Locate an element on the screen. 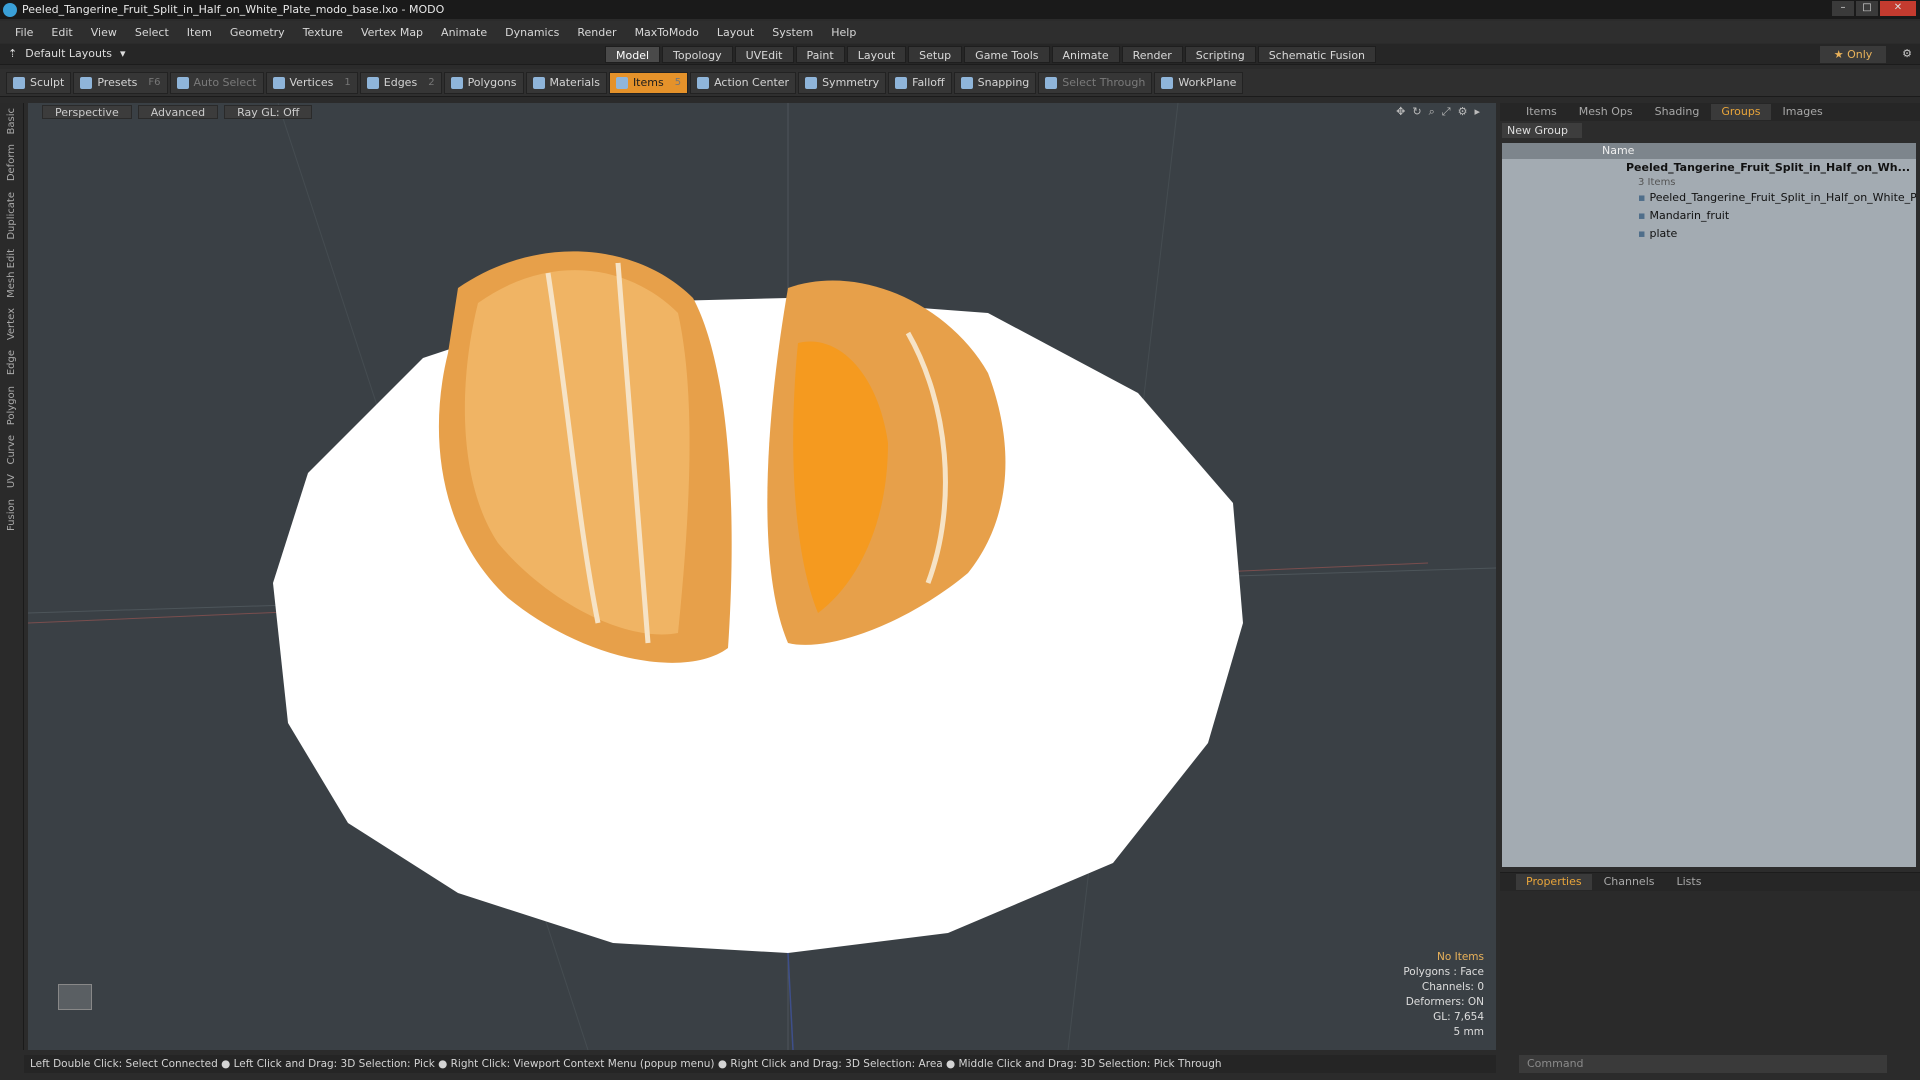  auto-select-button: Auto Select is located at coordinates (216, 82).